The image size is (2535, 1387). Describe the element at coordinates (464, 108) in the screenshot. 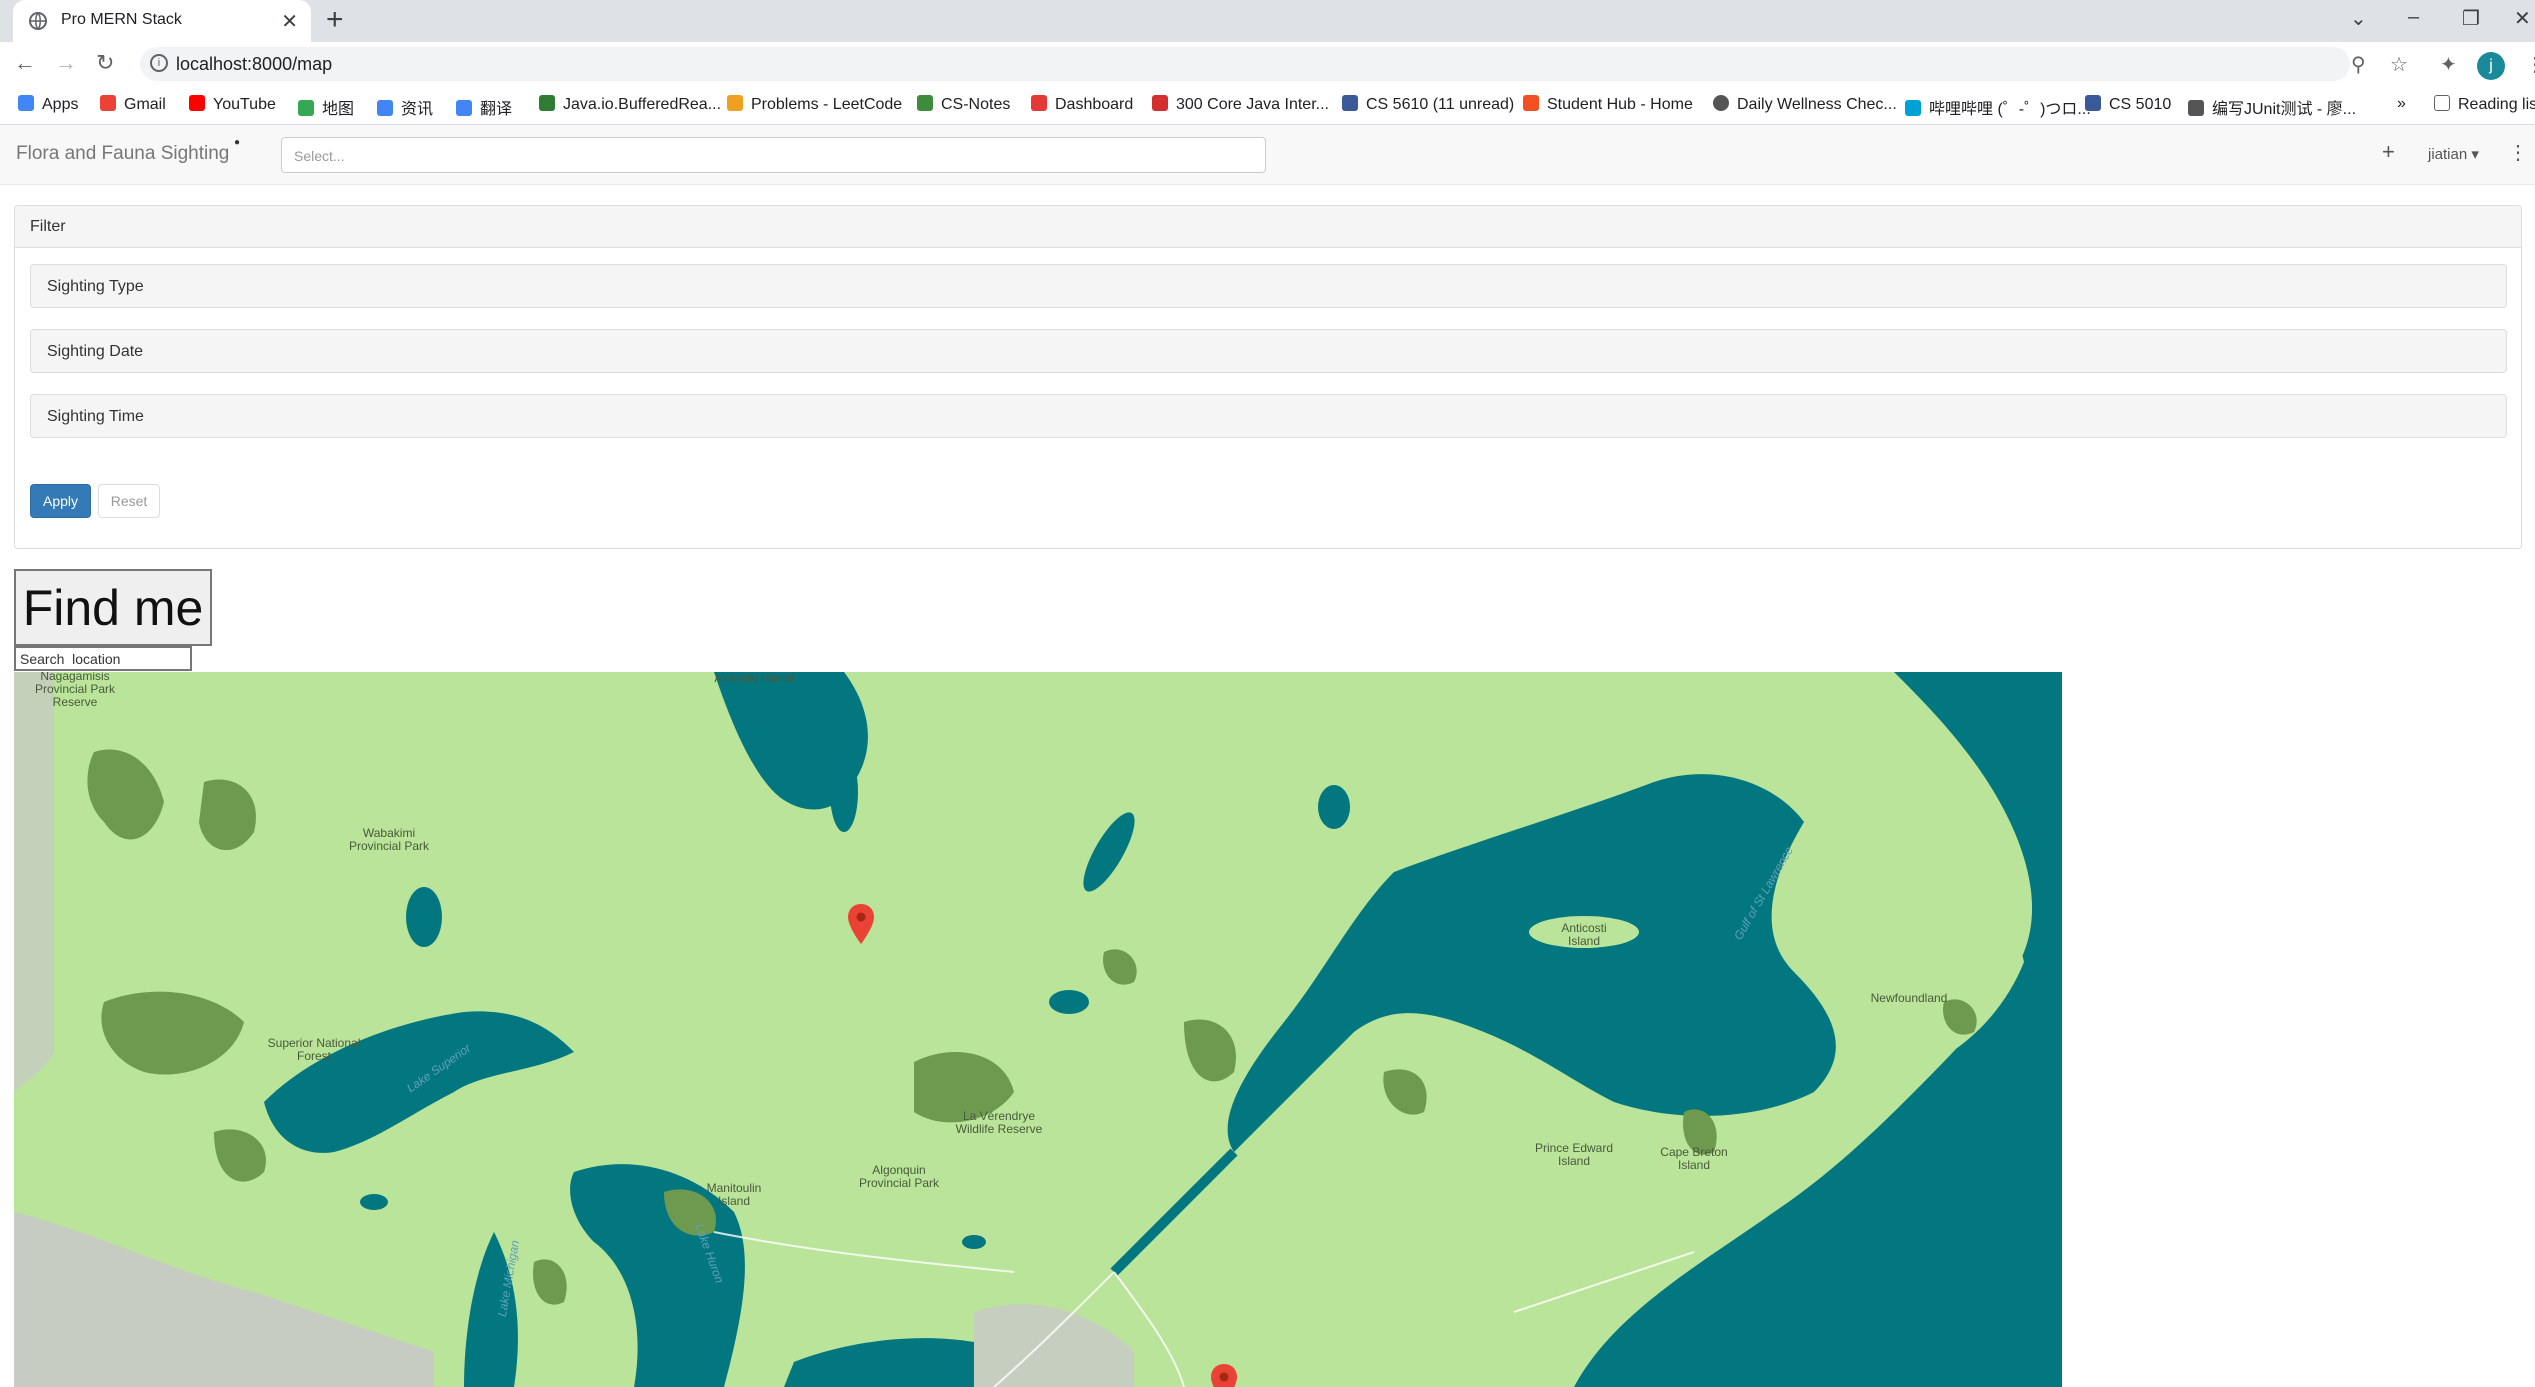

I see `translate-icon` at that location.